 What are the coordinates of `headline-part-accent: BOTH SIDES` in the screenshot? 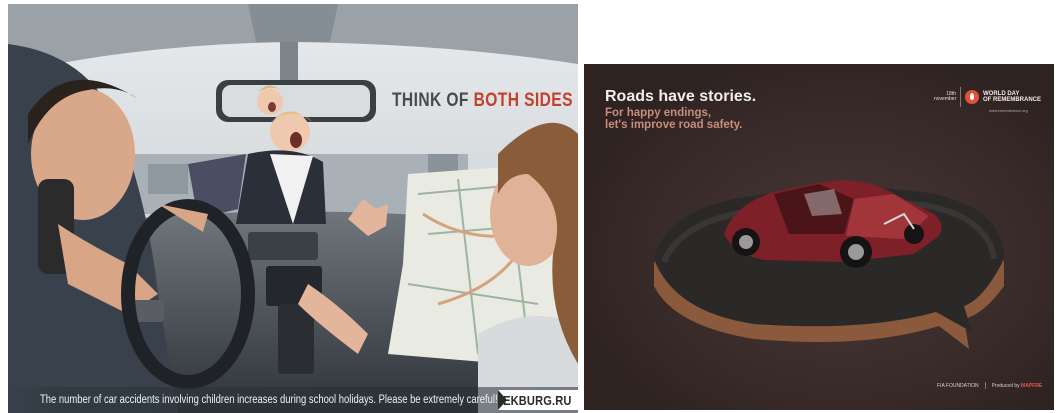 It's located at (523, 100).